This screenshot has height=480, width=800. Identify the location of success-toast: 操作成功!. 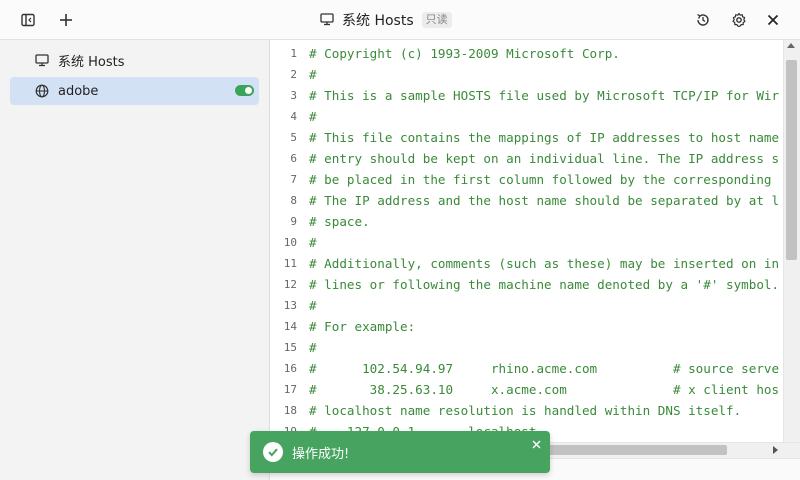
(400, 452).